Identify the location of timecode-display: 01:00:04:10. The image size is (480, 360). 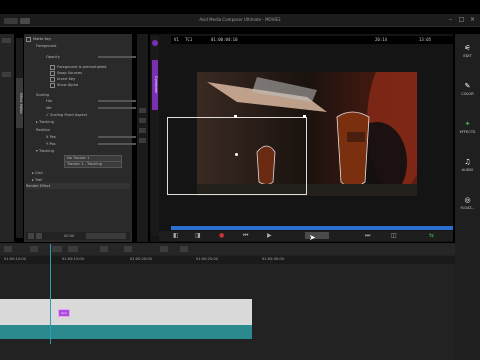
(224, 39).